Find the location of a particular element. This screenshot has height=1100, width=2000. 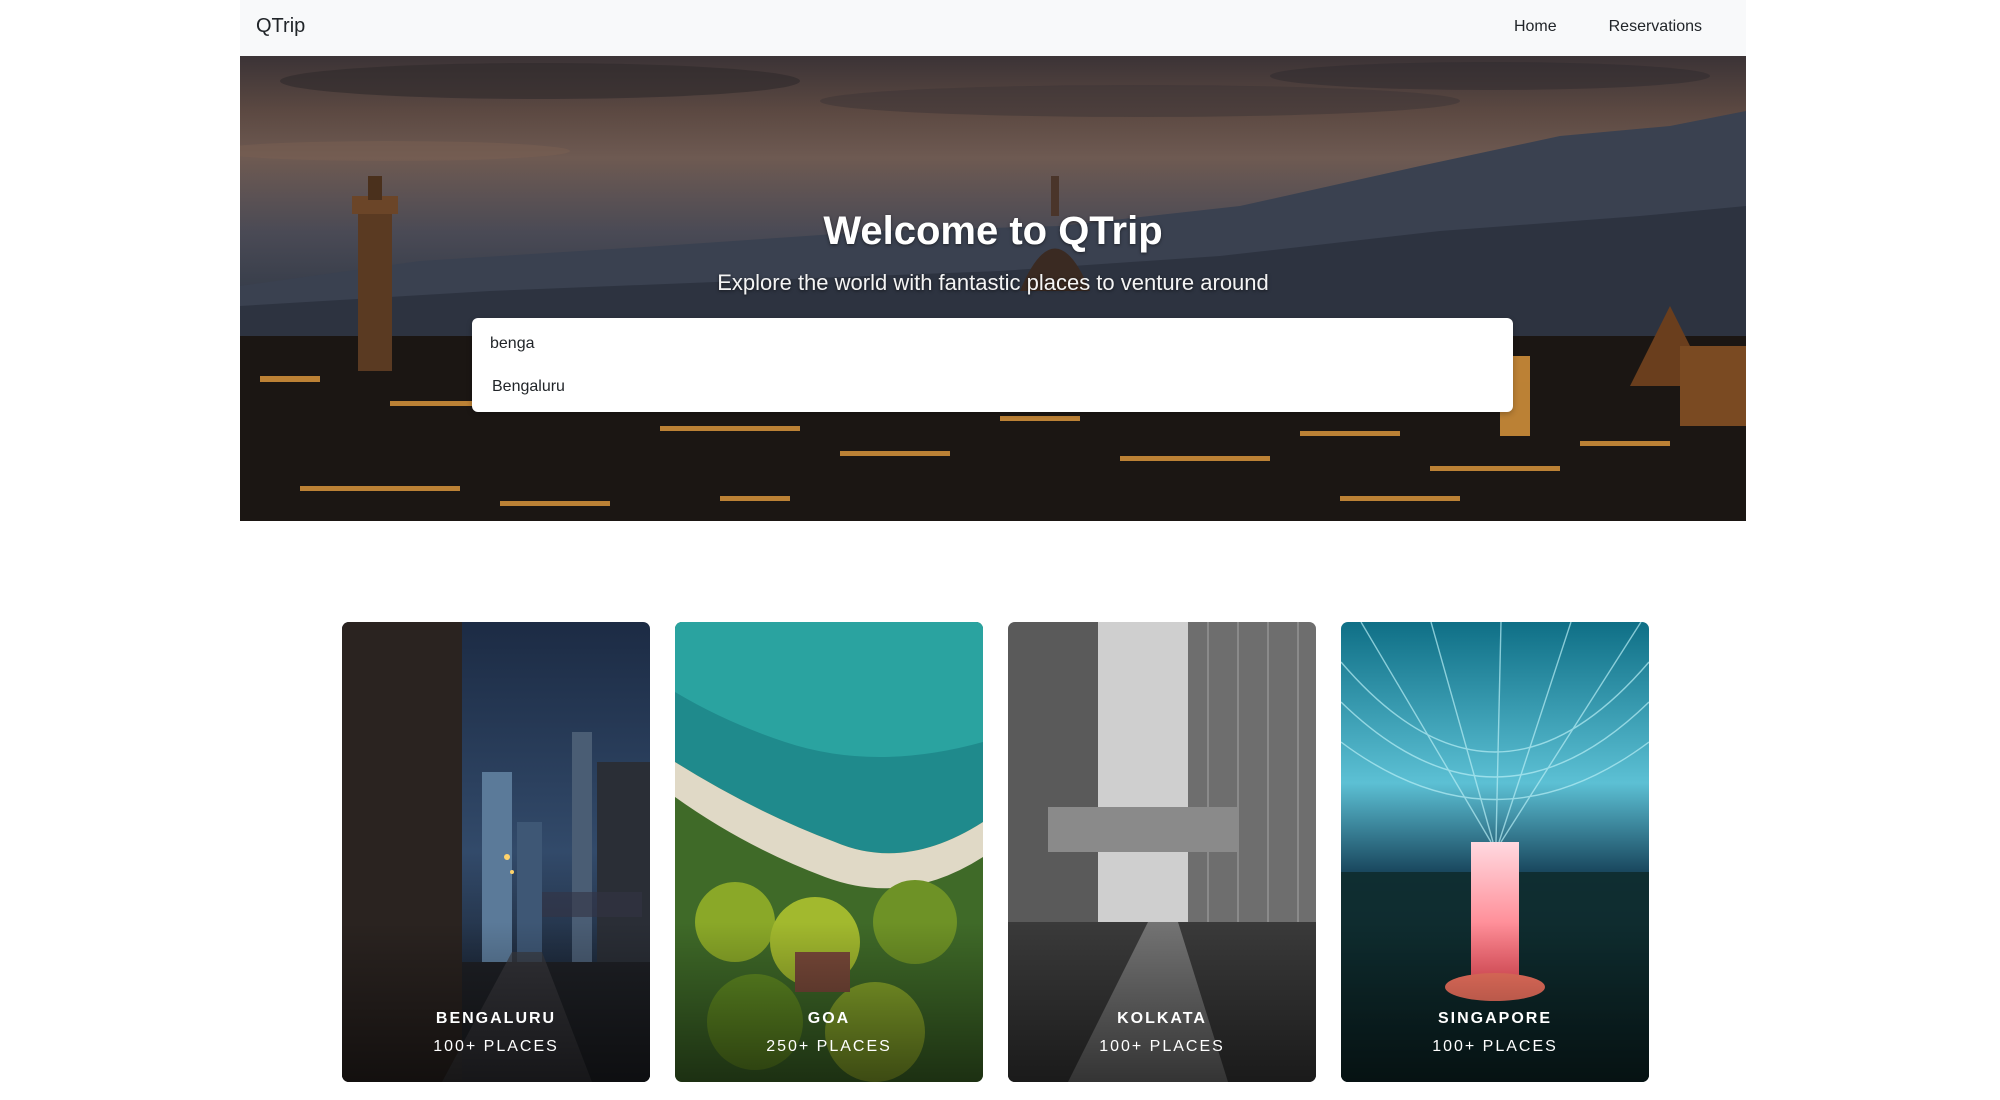

city-places-count: 250+ PLACES is located at coordinates (829, 1046).